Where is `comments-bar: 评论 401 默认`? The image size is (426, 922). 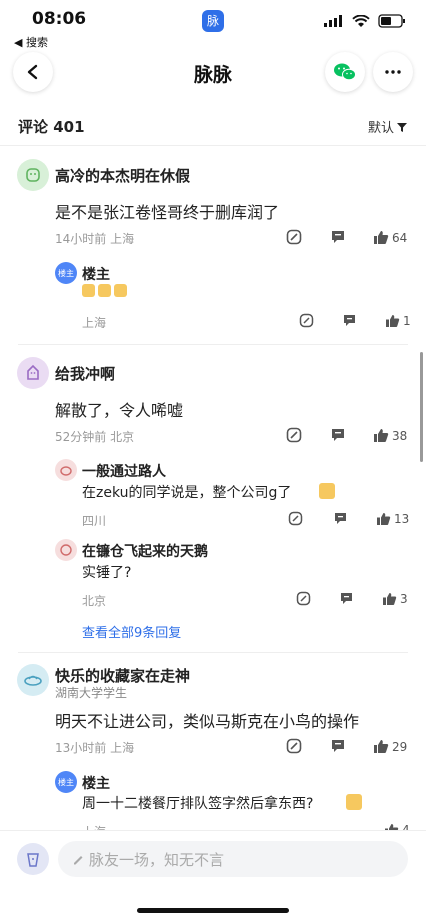 comments-bar: 评论 401 默认 is located at coordinates (213, 125).